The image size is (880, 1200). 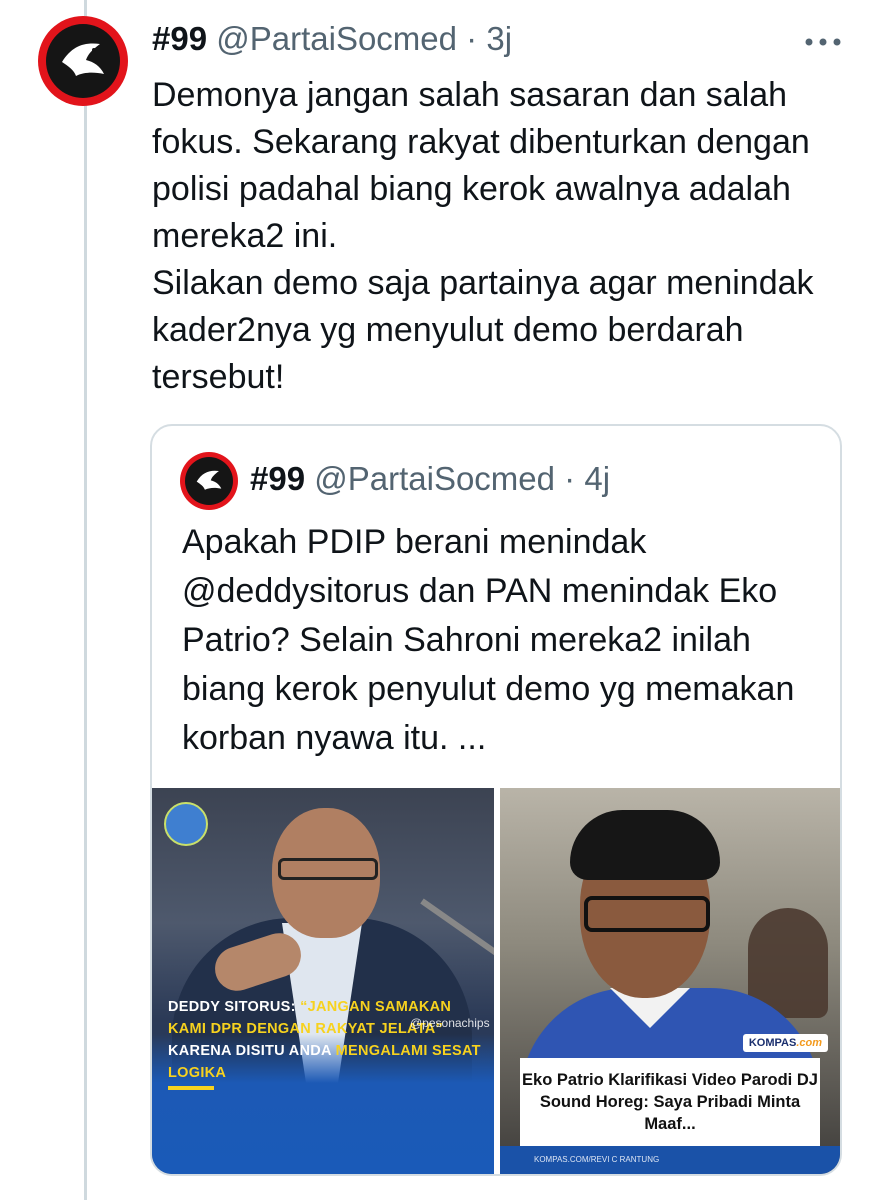 What do you see at coordinates (597, 478) in the screenshot?
I see `quoted-timestamp: 4j` at bounding box center [597, 478].